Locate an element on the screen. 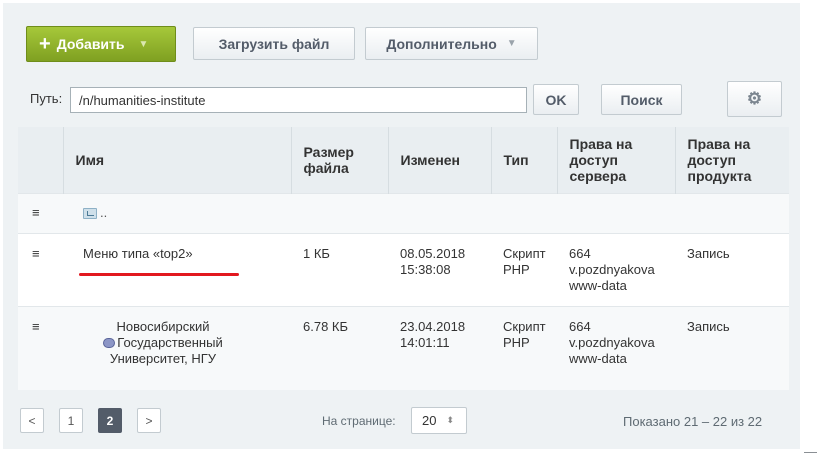 Image resolution: width=817 pixels, height=458 pixels. file-size: 1 КБ is located at coordinates (339, 269).